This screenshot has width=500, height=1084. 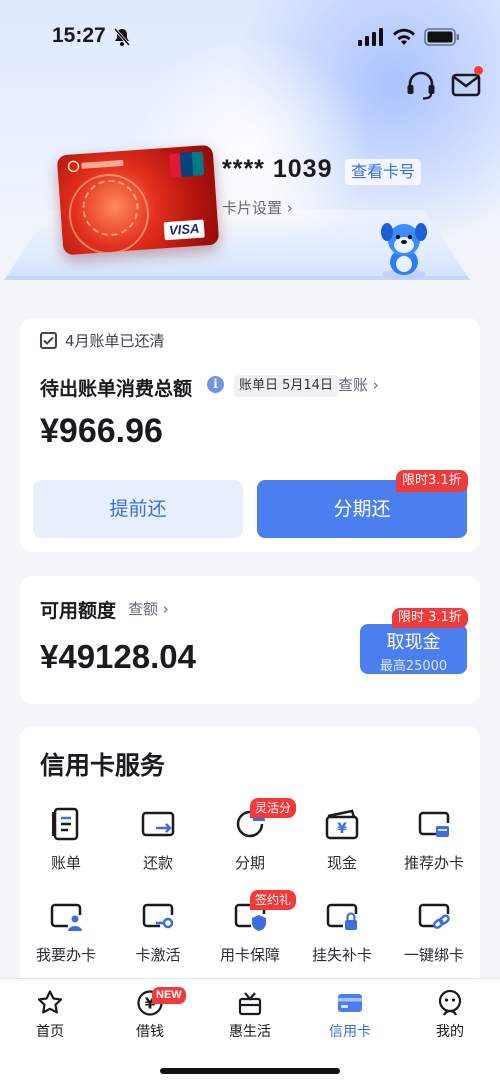 I want to click on available-credit-title: 可用额度, so click(x=78, y=611).